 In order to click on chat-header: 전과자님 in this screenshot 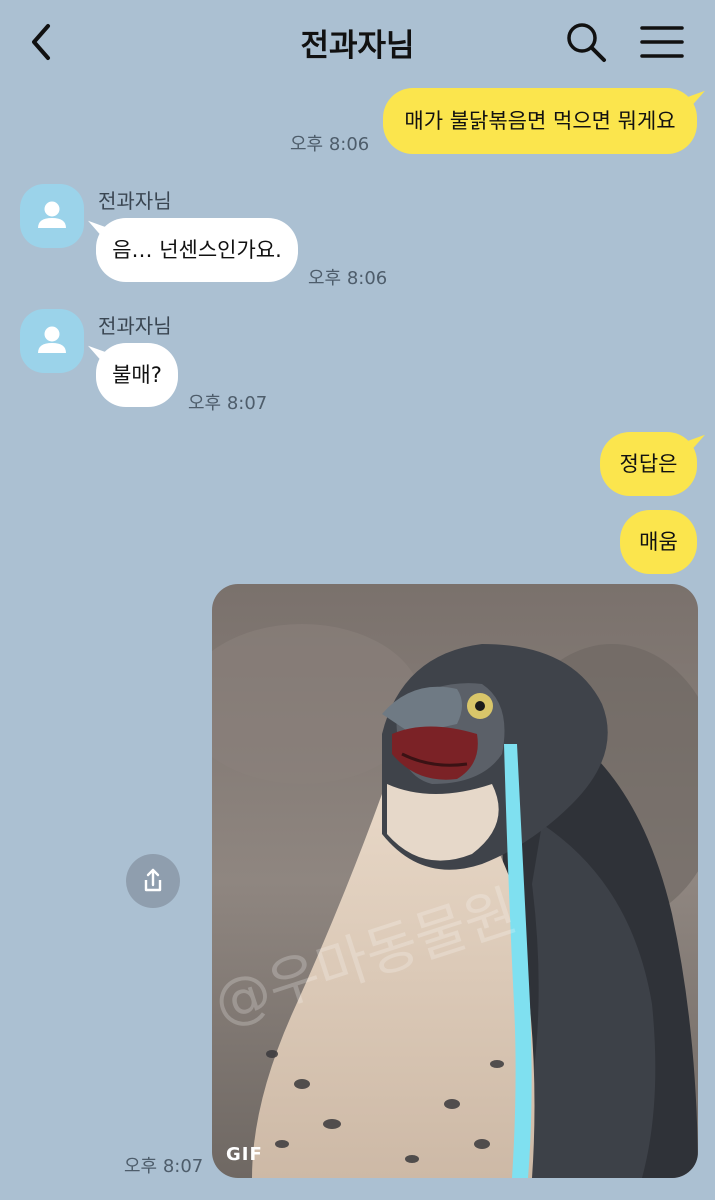, I will do `click(357, 42)`.